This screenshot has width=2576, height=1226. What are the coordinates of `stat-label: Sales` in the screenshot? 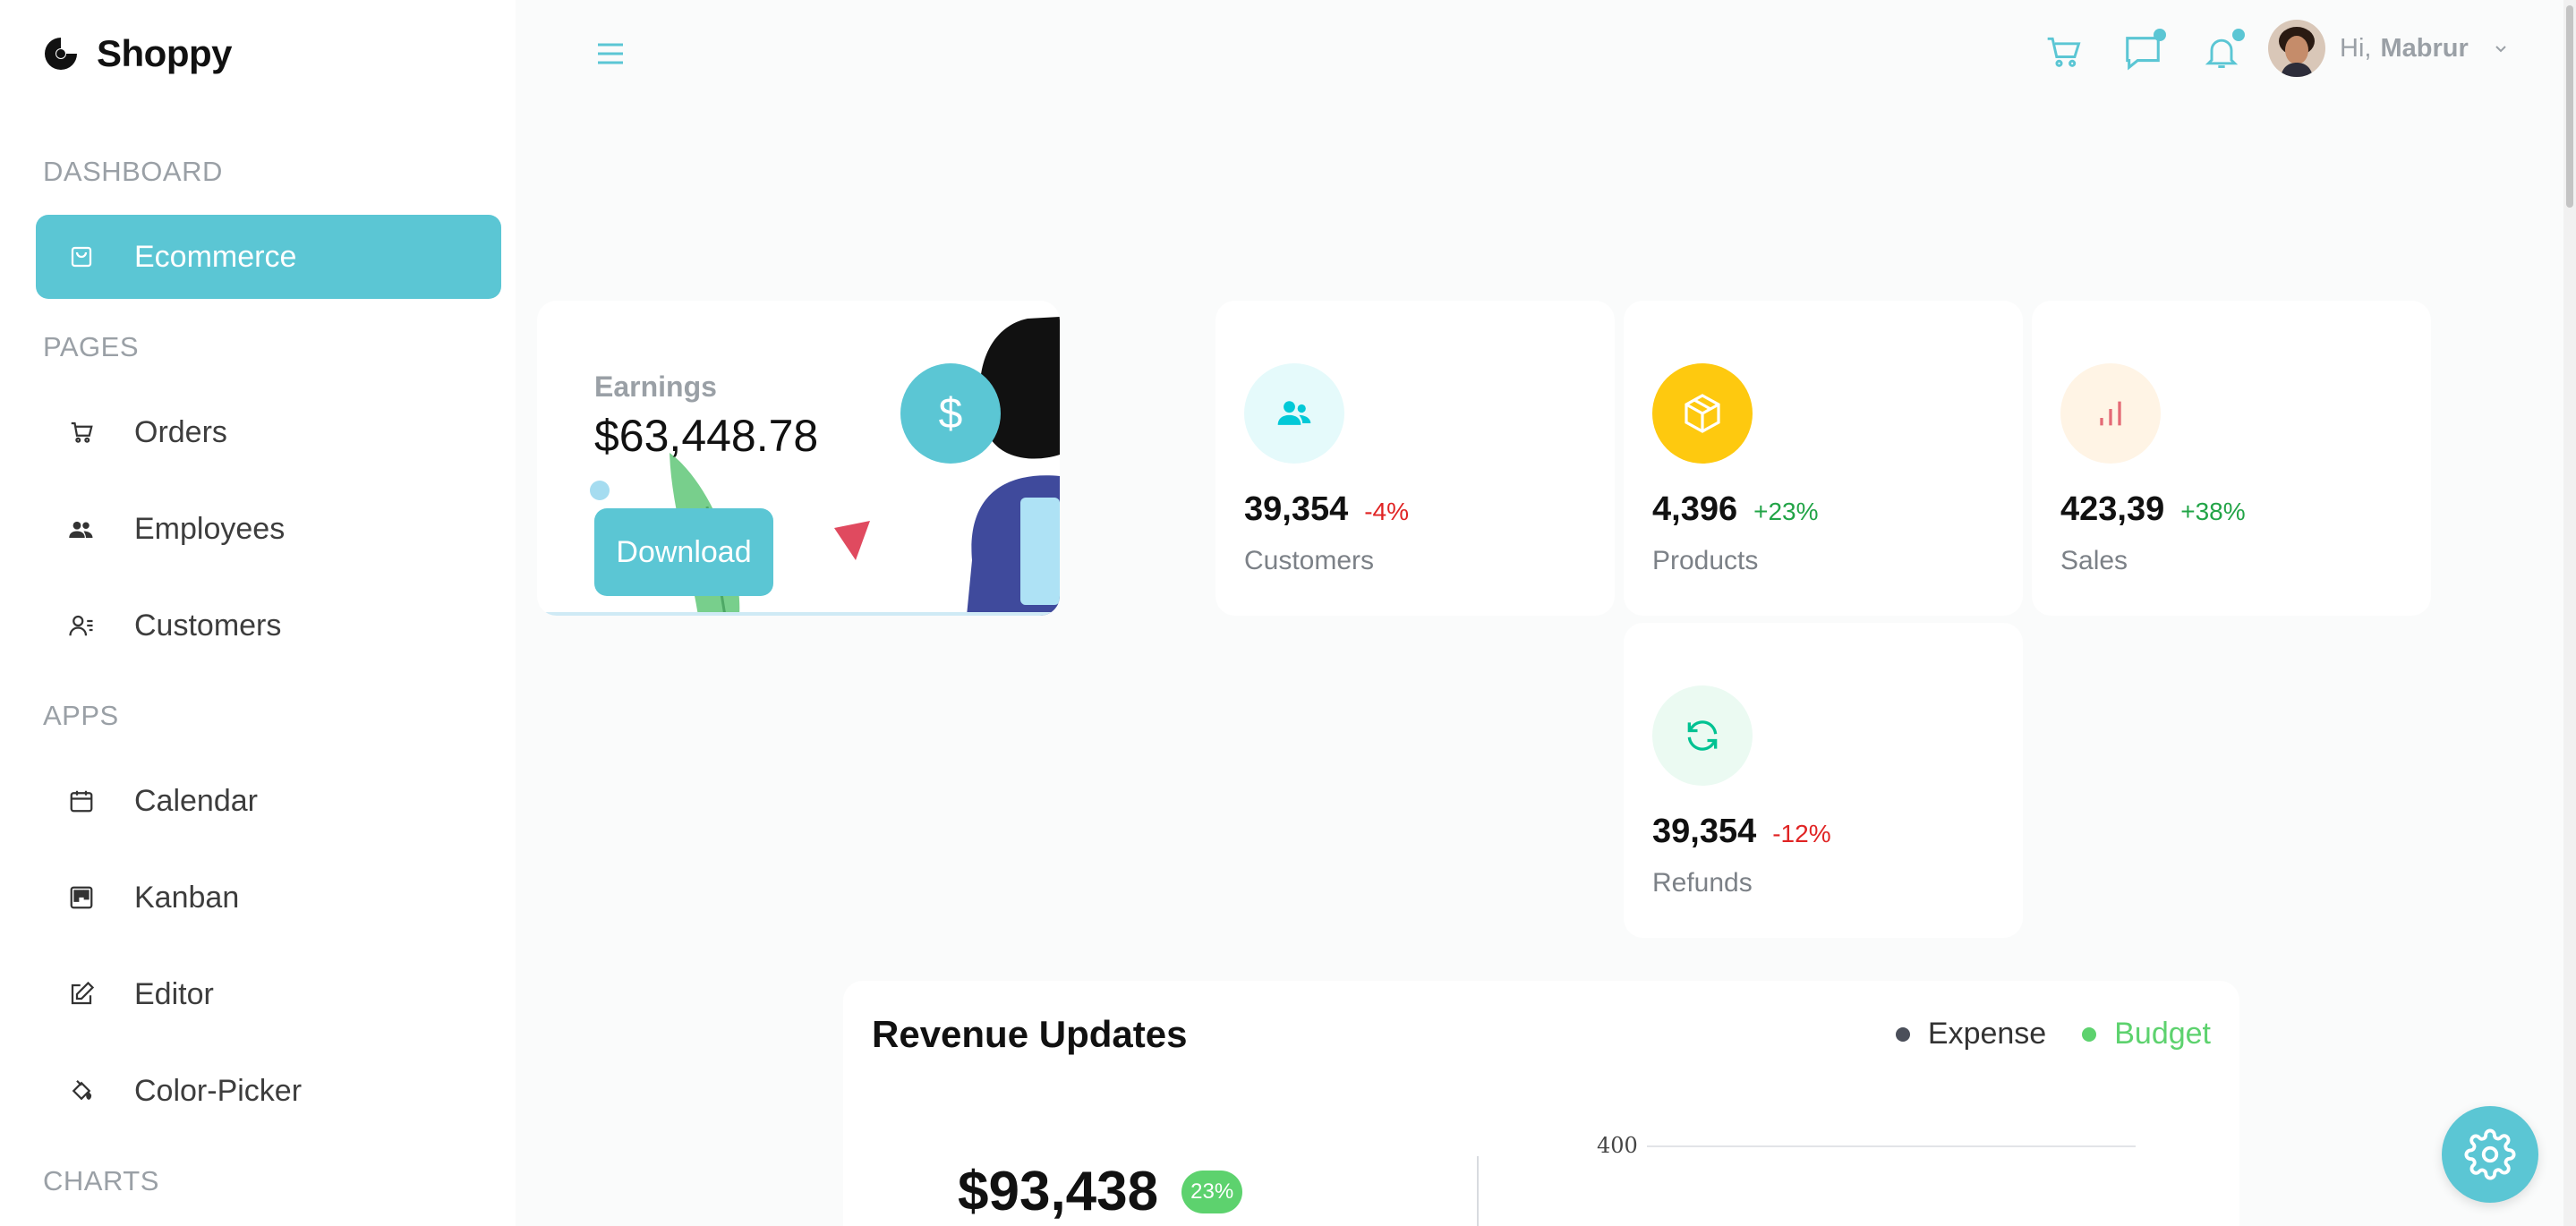 It's located at (2094, 560).